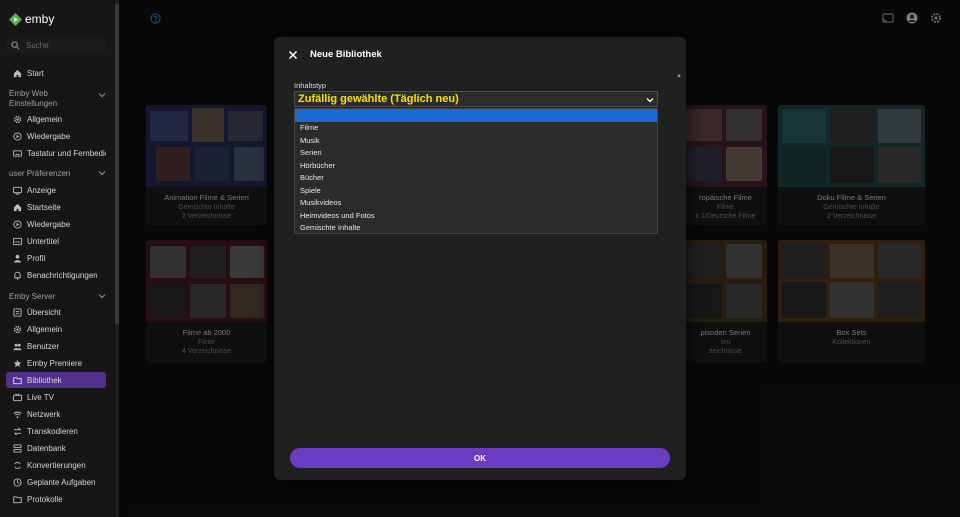  I want to click on content-type-value: Zufällig gewählte (Täglich neu), so click(378, 99).